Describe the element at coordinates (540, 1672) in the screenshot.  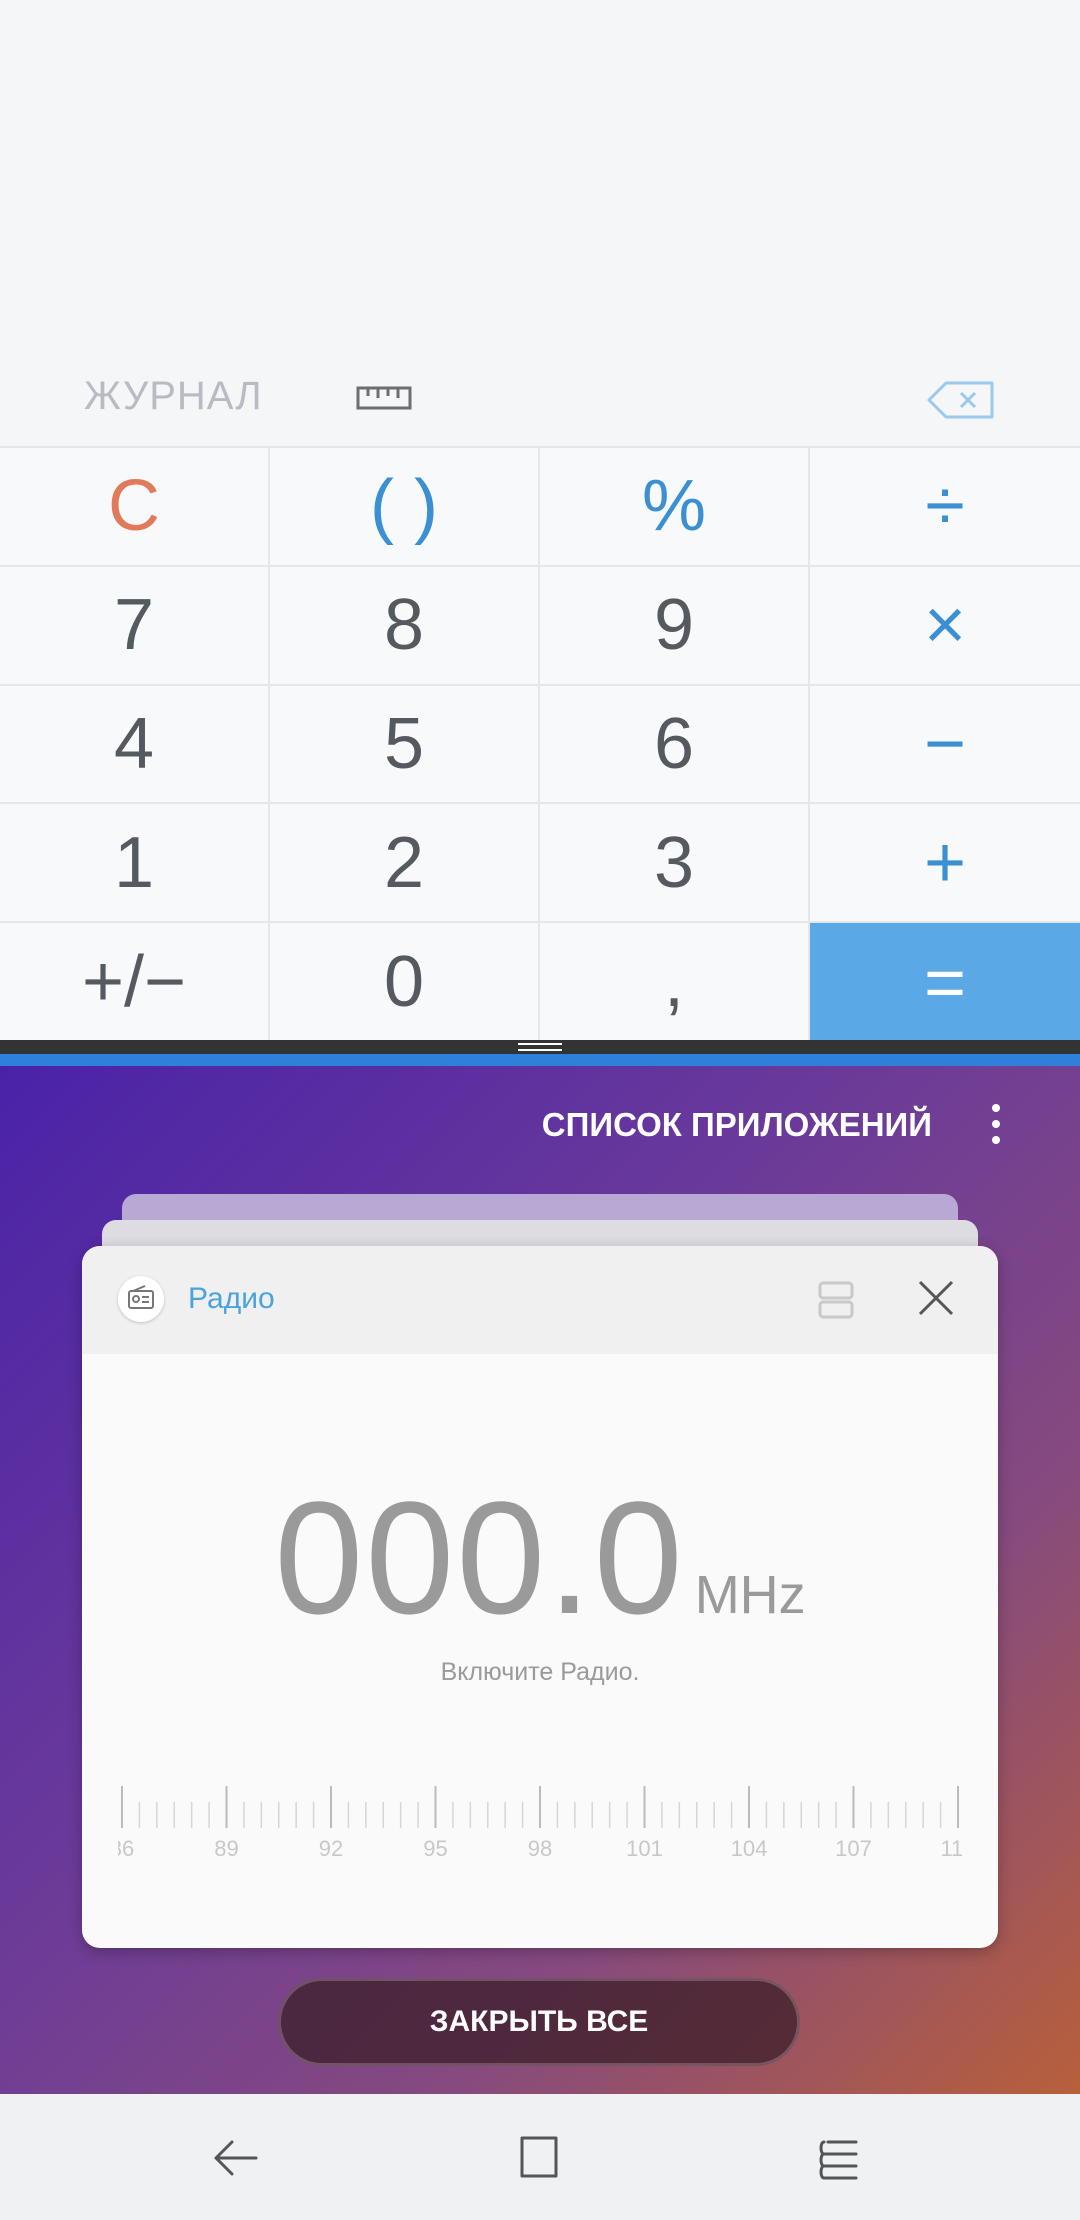
I see `radio-hint: Включите Радио.` at that location.